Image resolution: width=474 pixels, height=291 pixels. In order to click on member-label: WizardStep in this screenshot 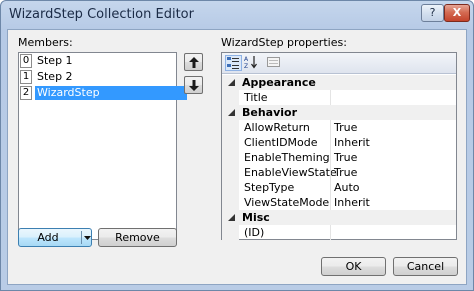, I will do `click(111, 93)`.